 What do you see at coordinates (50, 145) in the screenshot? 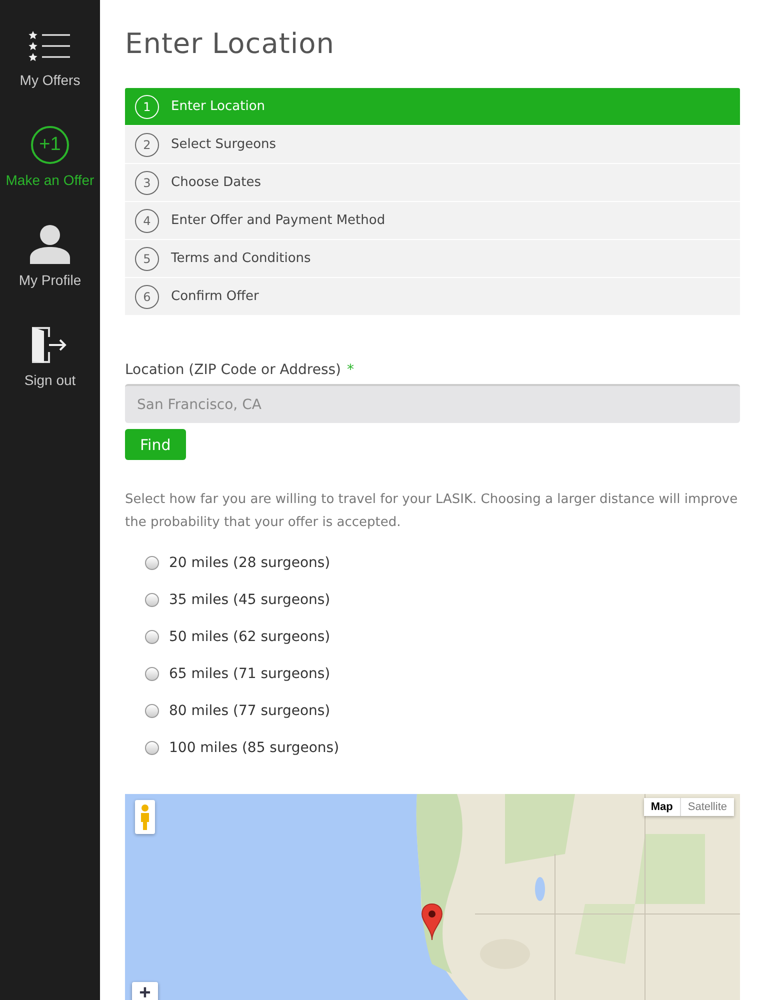
I see `plus-one-icon: +1` at bounding box center [50, 145].